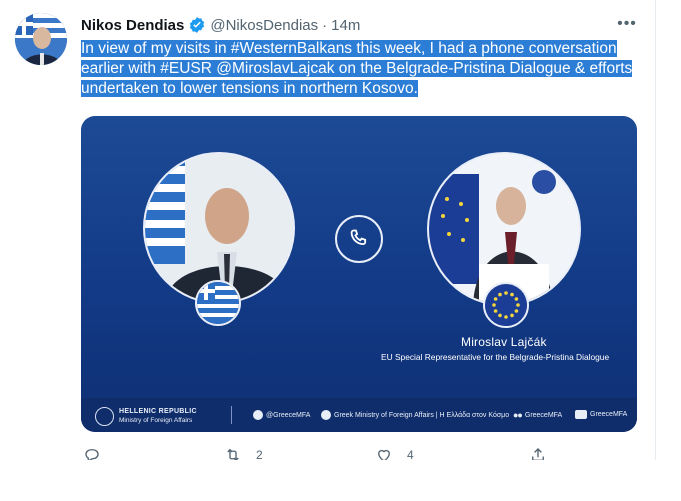  What do you see at coordinates (258, 415) in the screenshot?
I see `twitter-icon` at bounding box center [258, 415].